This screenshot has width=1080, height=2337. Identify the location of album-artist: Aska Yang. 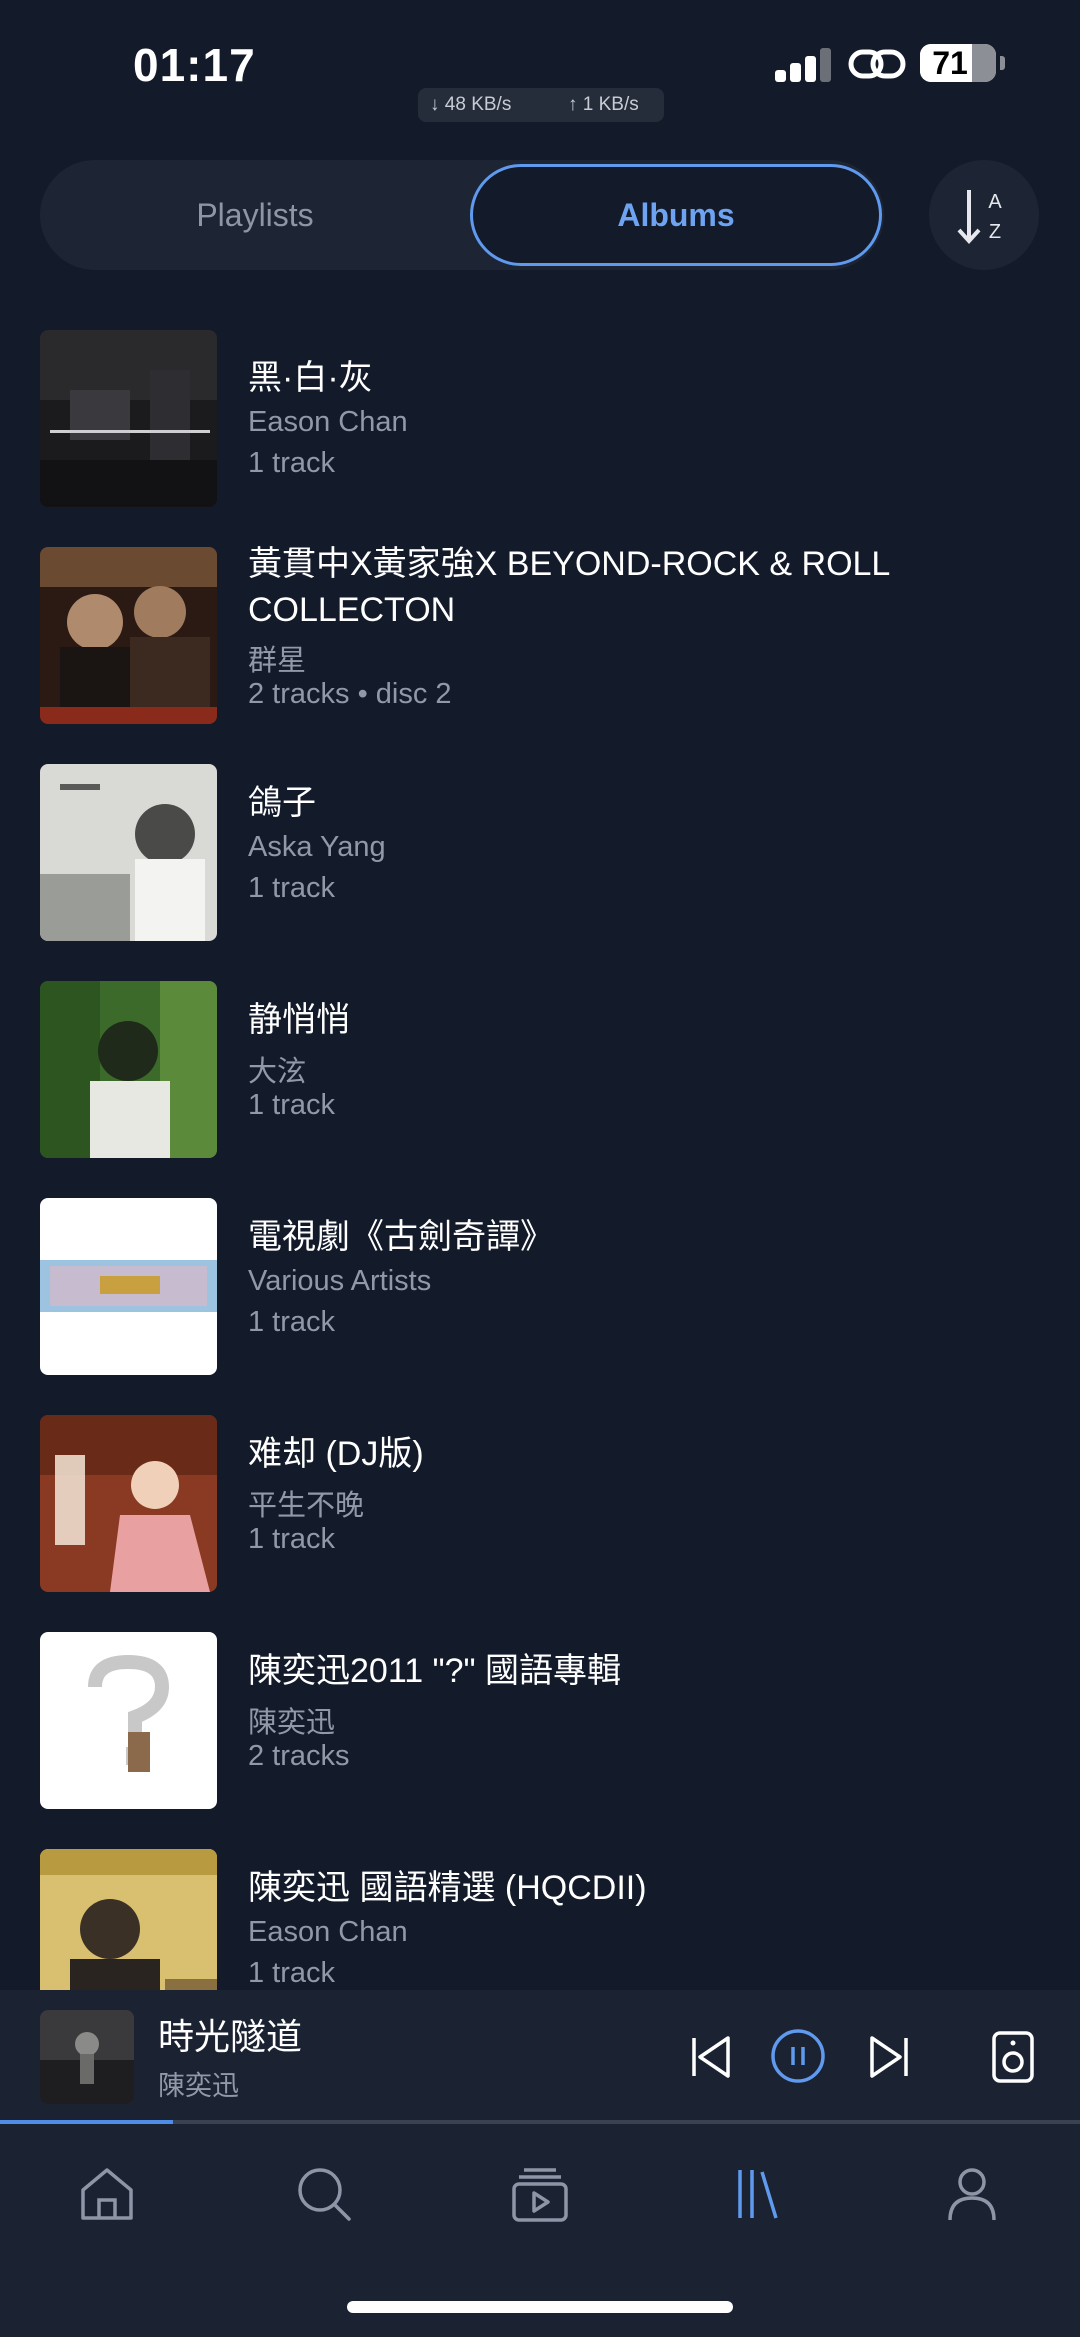
(317, 847).